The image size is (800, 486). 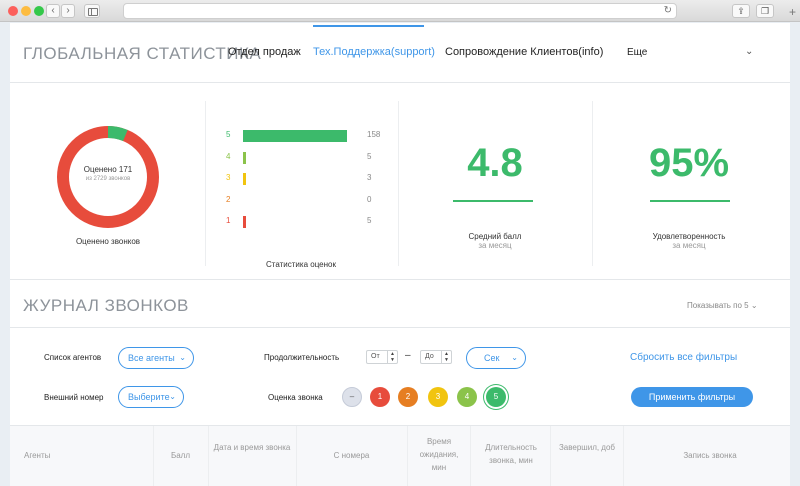 I want to click on column-ended-by: Завершил, доб, so click(x=587, y=447).